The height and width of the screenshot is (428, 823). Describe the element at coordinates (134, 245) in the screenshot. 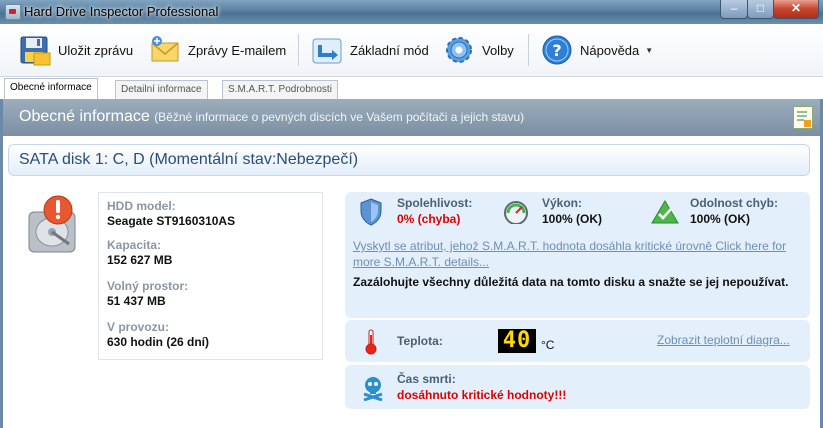

I see `capacity-label: Kapacita:` at that location.